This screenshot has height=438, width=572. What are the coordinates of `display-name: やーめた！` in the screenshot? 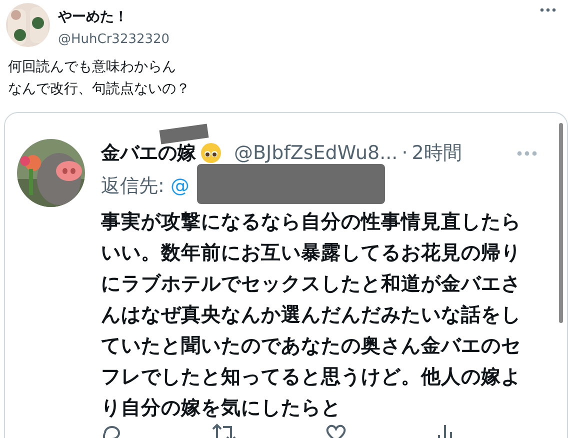 It's located at (295, 17).